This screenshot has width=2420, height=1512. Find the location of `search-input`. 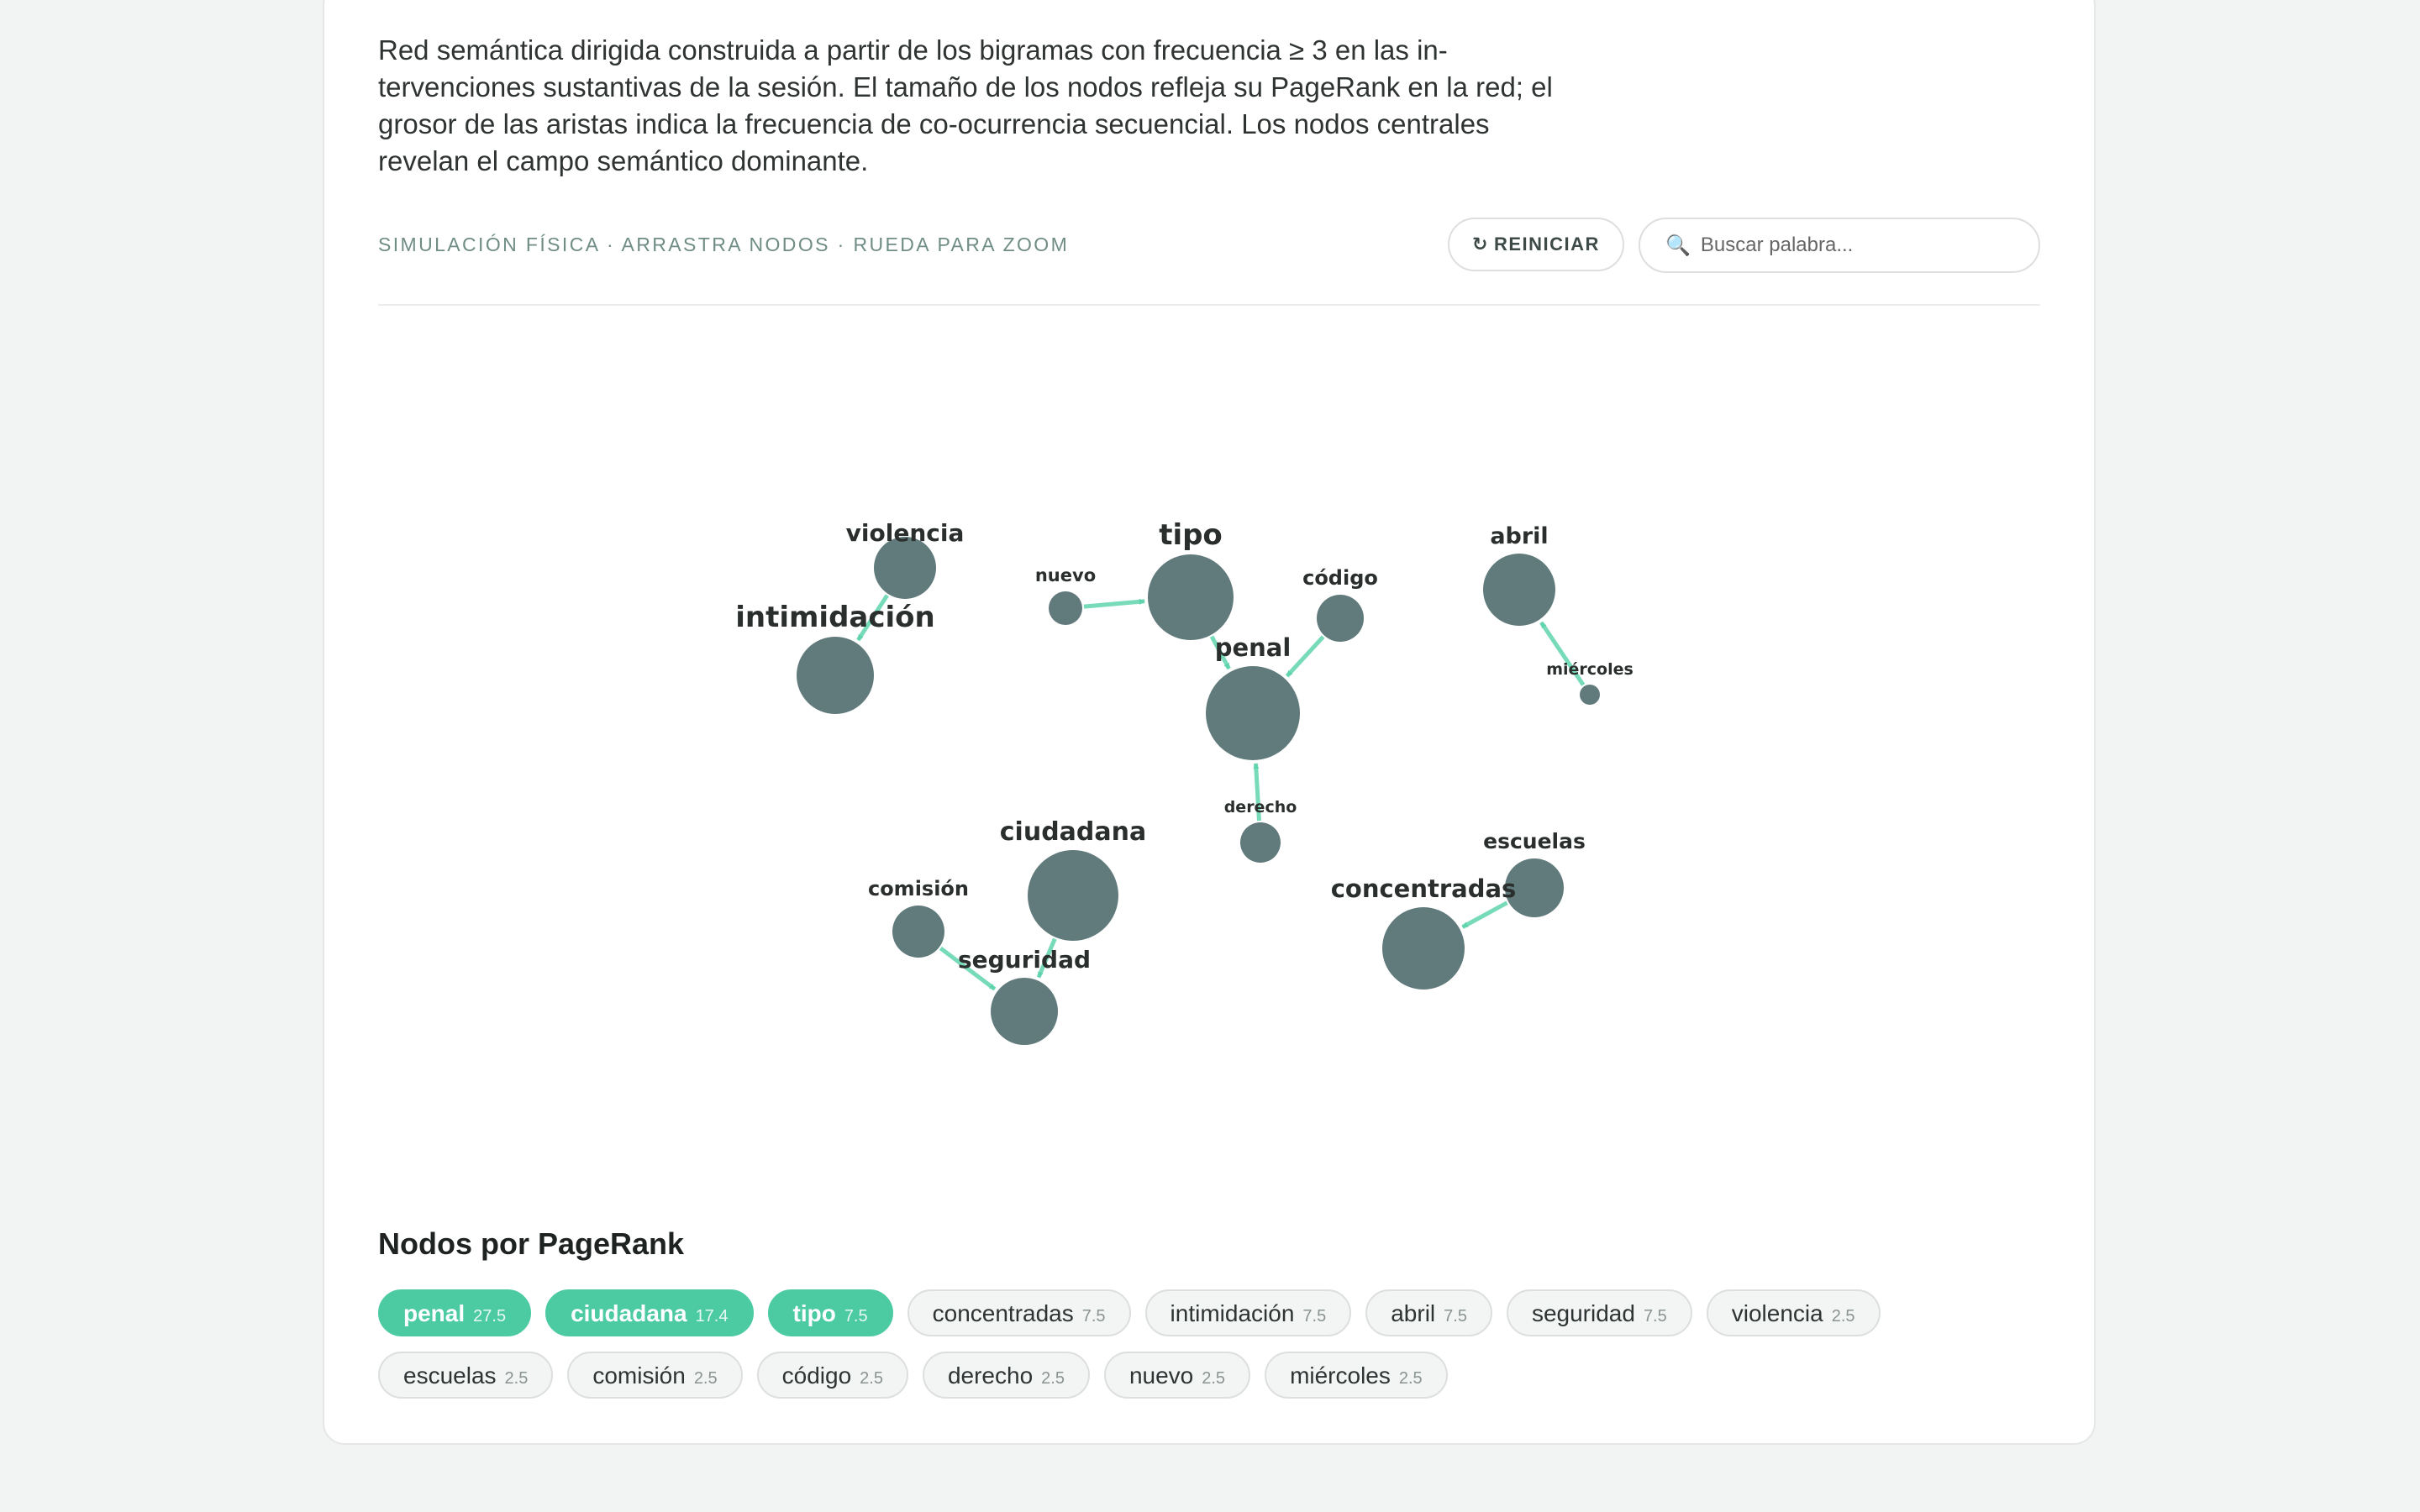

search-input is located at coordinates (1860, 245).